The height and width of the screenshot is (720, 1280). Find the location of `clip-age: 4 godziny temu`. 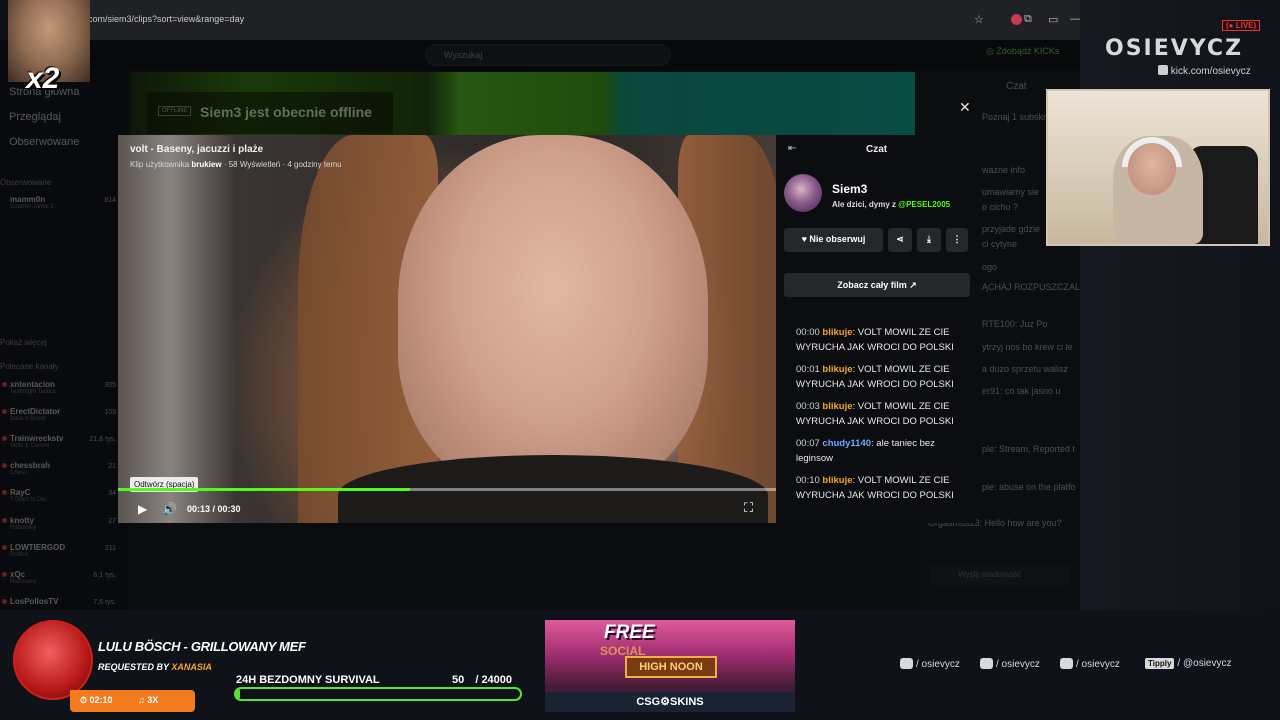

clip-age: 4 godziny temu is located at coordinates (314, 164).